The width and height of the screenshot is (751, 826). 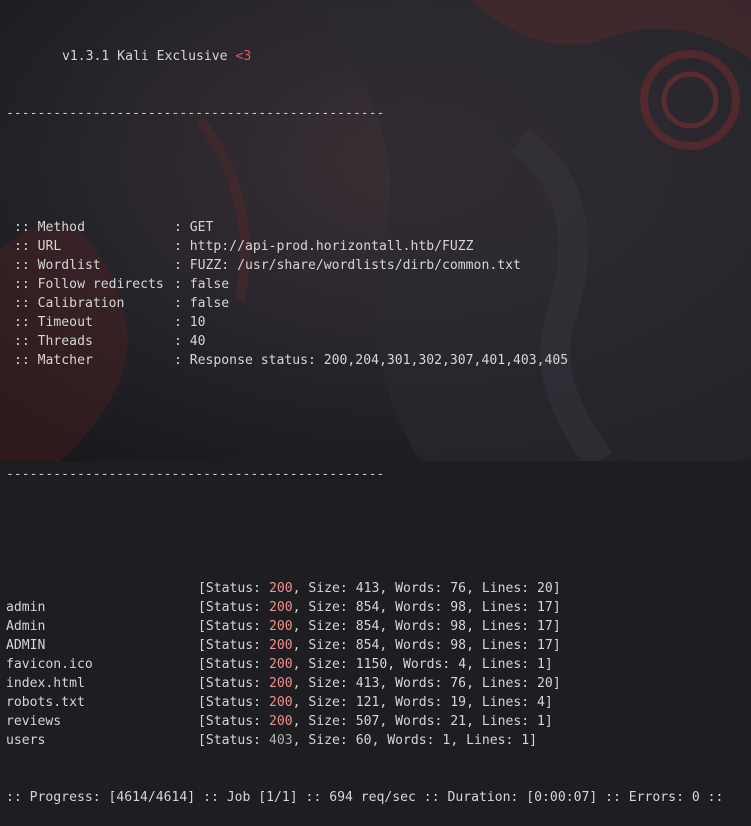 I want to click on config-row: :: Threads : 40, so click(x=364, y=341).